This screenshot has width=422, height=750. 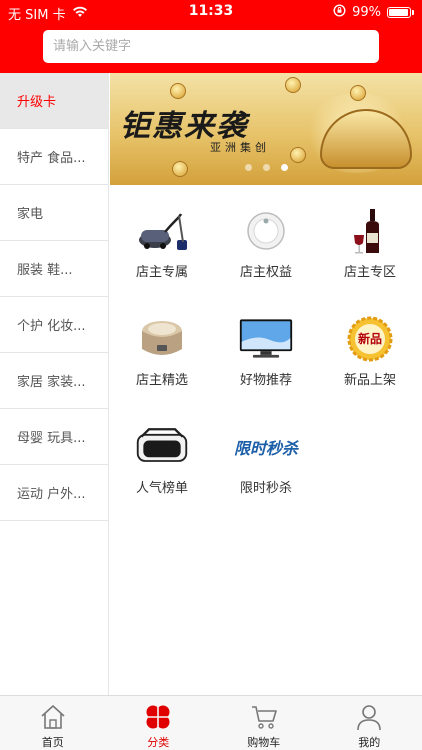 What do you see at coordinates (161, 272) in the screenshot?
I see `grid-item-label: 店主专属` at bounding box center [161, 272].